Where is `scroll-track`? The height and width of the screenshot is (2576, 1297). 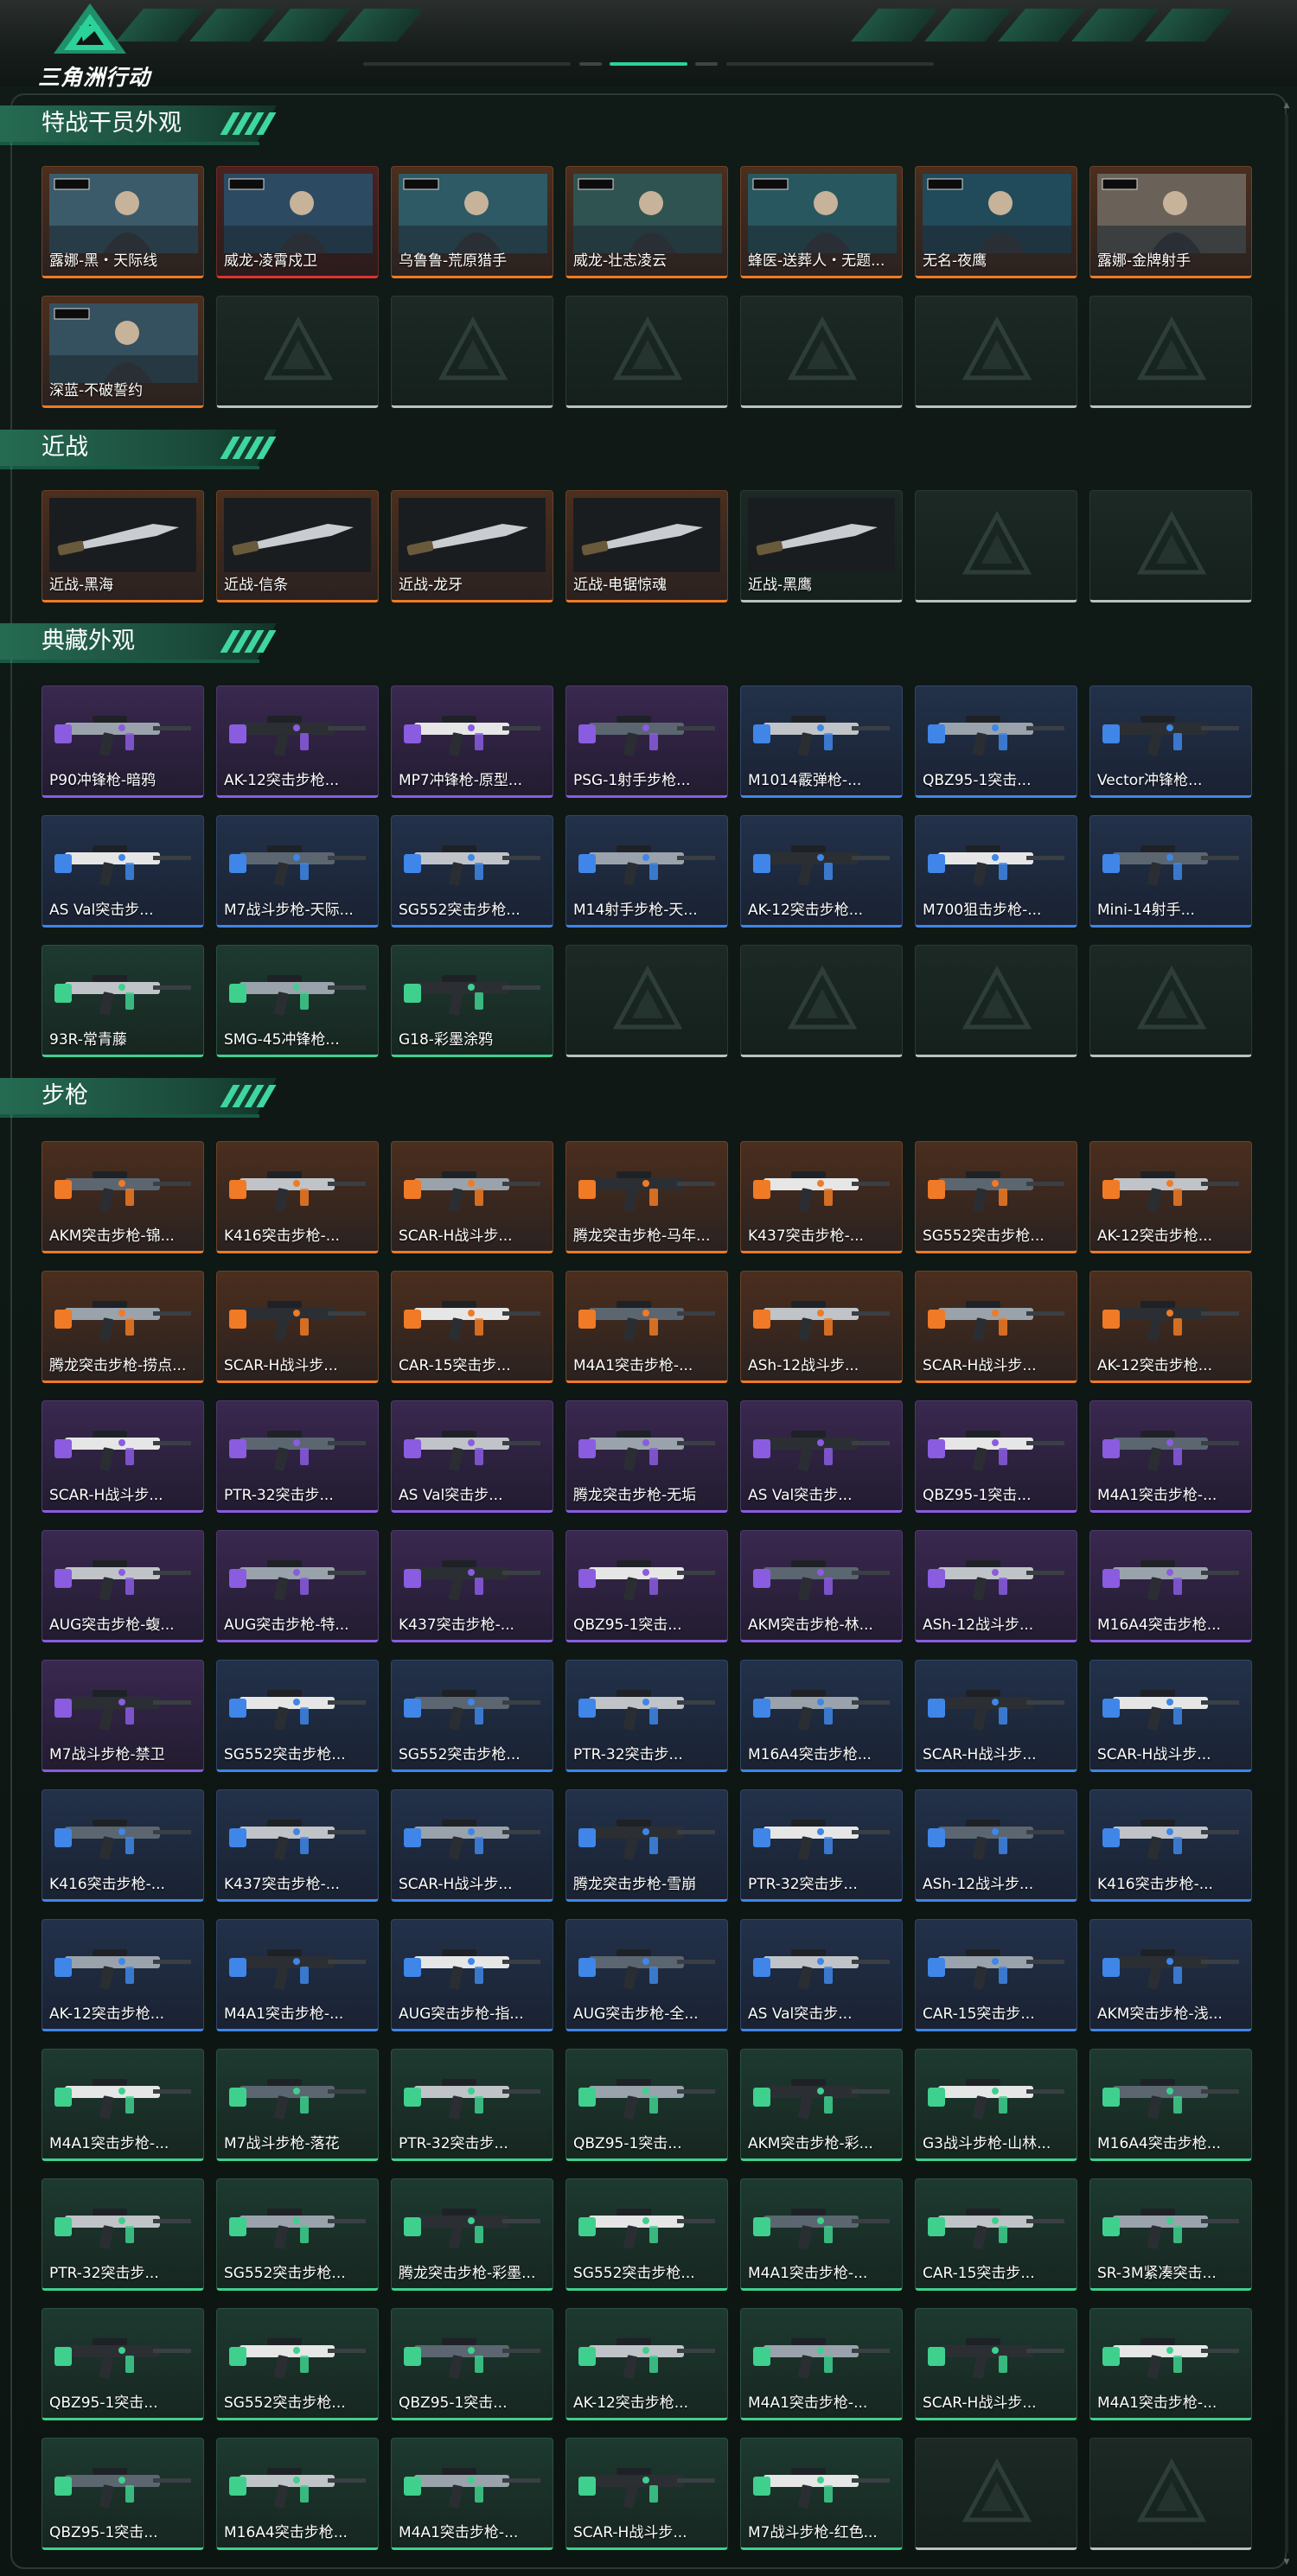
scroll-track is located at coordinates (1286, 1334).